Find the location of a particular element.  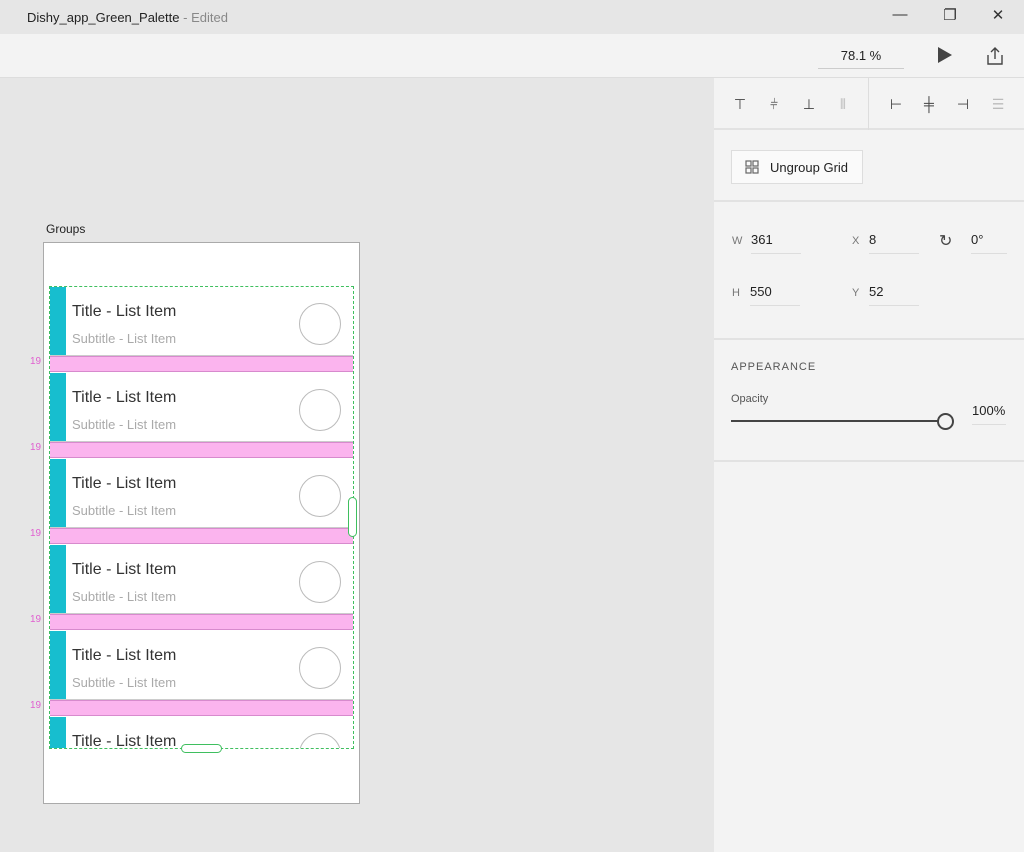

align-middle-icon: ⫩ is located at coordinates (774, 105).